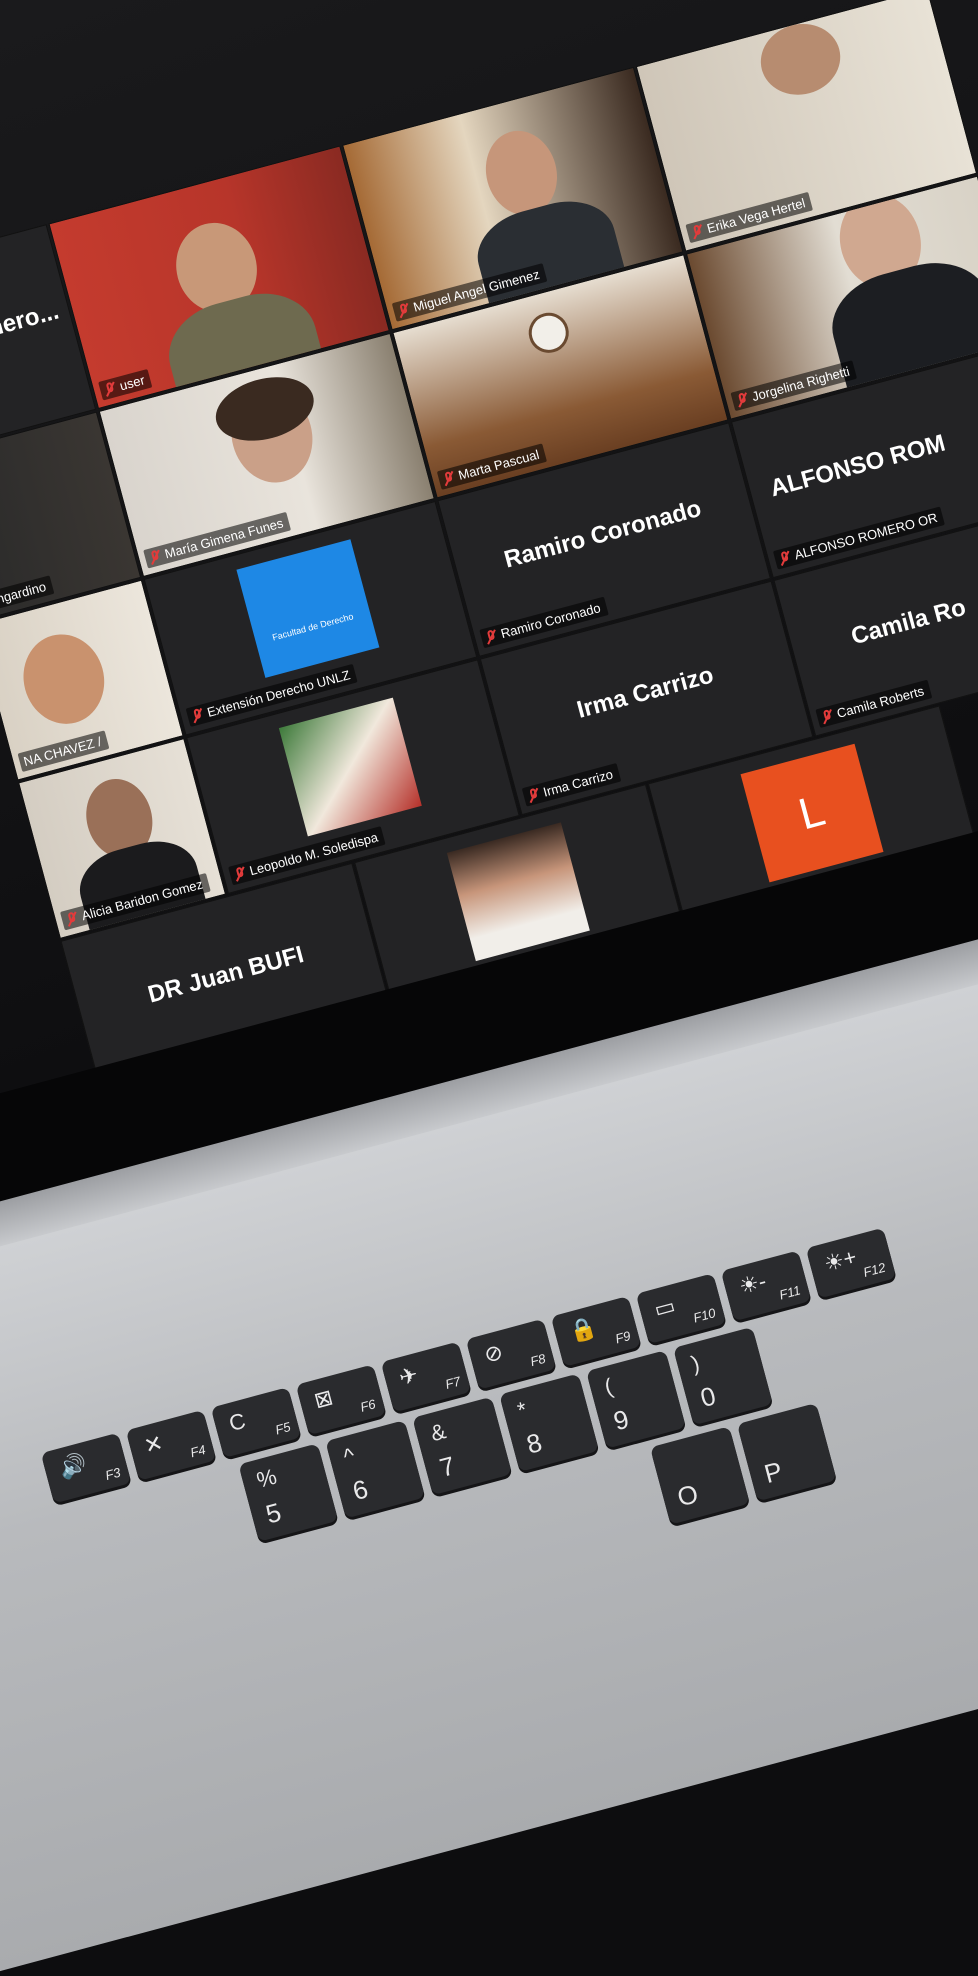 This screenshot has height=1976, width=978. What do you see at coordinates (256, 1422) in the screenshot?
I see `key-f5: C F5` at bounding box center [256, 1422].